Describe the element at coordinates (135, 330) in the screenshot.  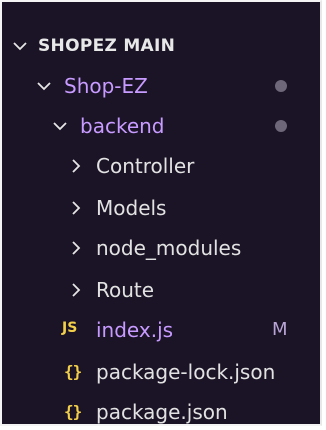
I see `tree-item-label: index.js` at that location.